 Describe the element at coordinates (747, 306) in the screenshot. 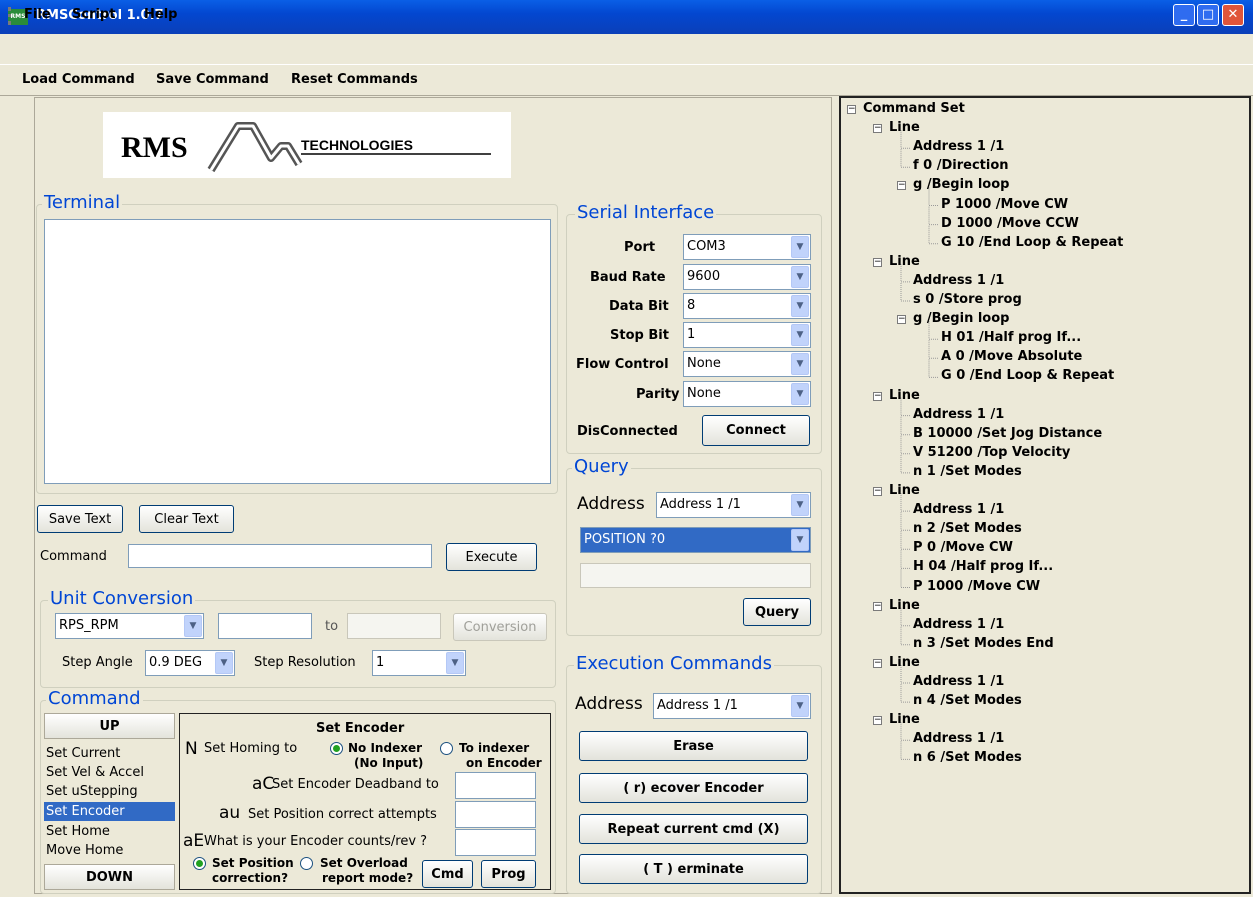

I see `data-bit-select: 8 ▼` at that location.